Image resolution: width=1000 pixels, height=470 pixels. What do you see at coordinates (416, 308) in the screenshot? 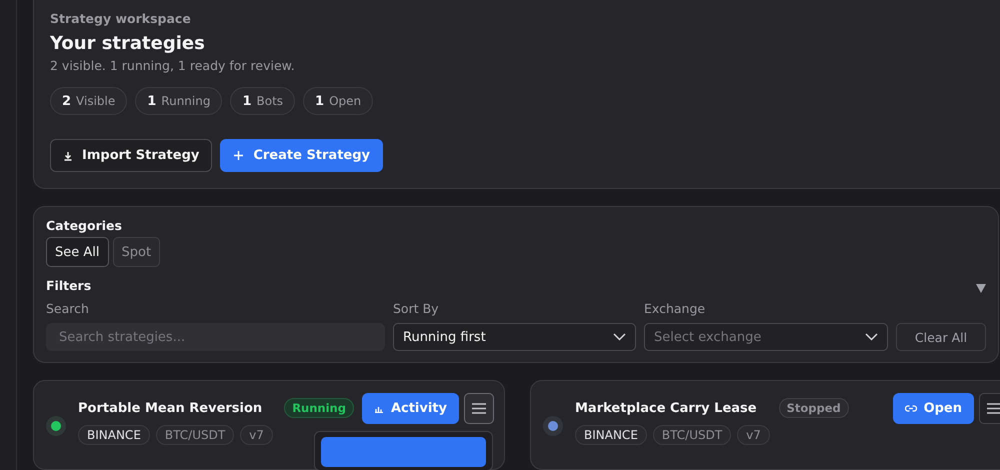
I see `field-label: Sort By` at bounding box center [416, 308].